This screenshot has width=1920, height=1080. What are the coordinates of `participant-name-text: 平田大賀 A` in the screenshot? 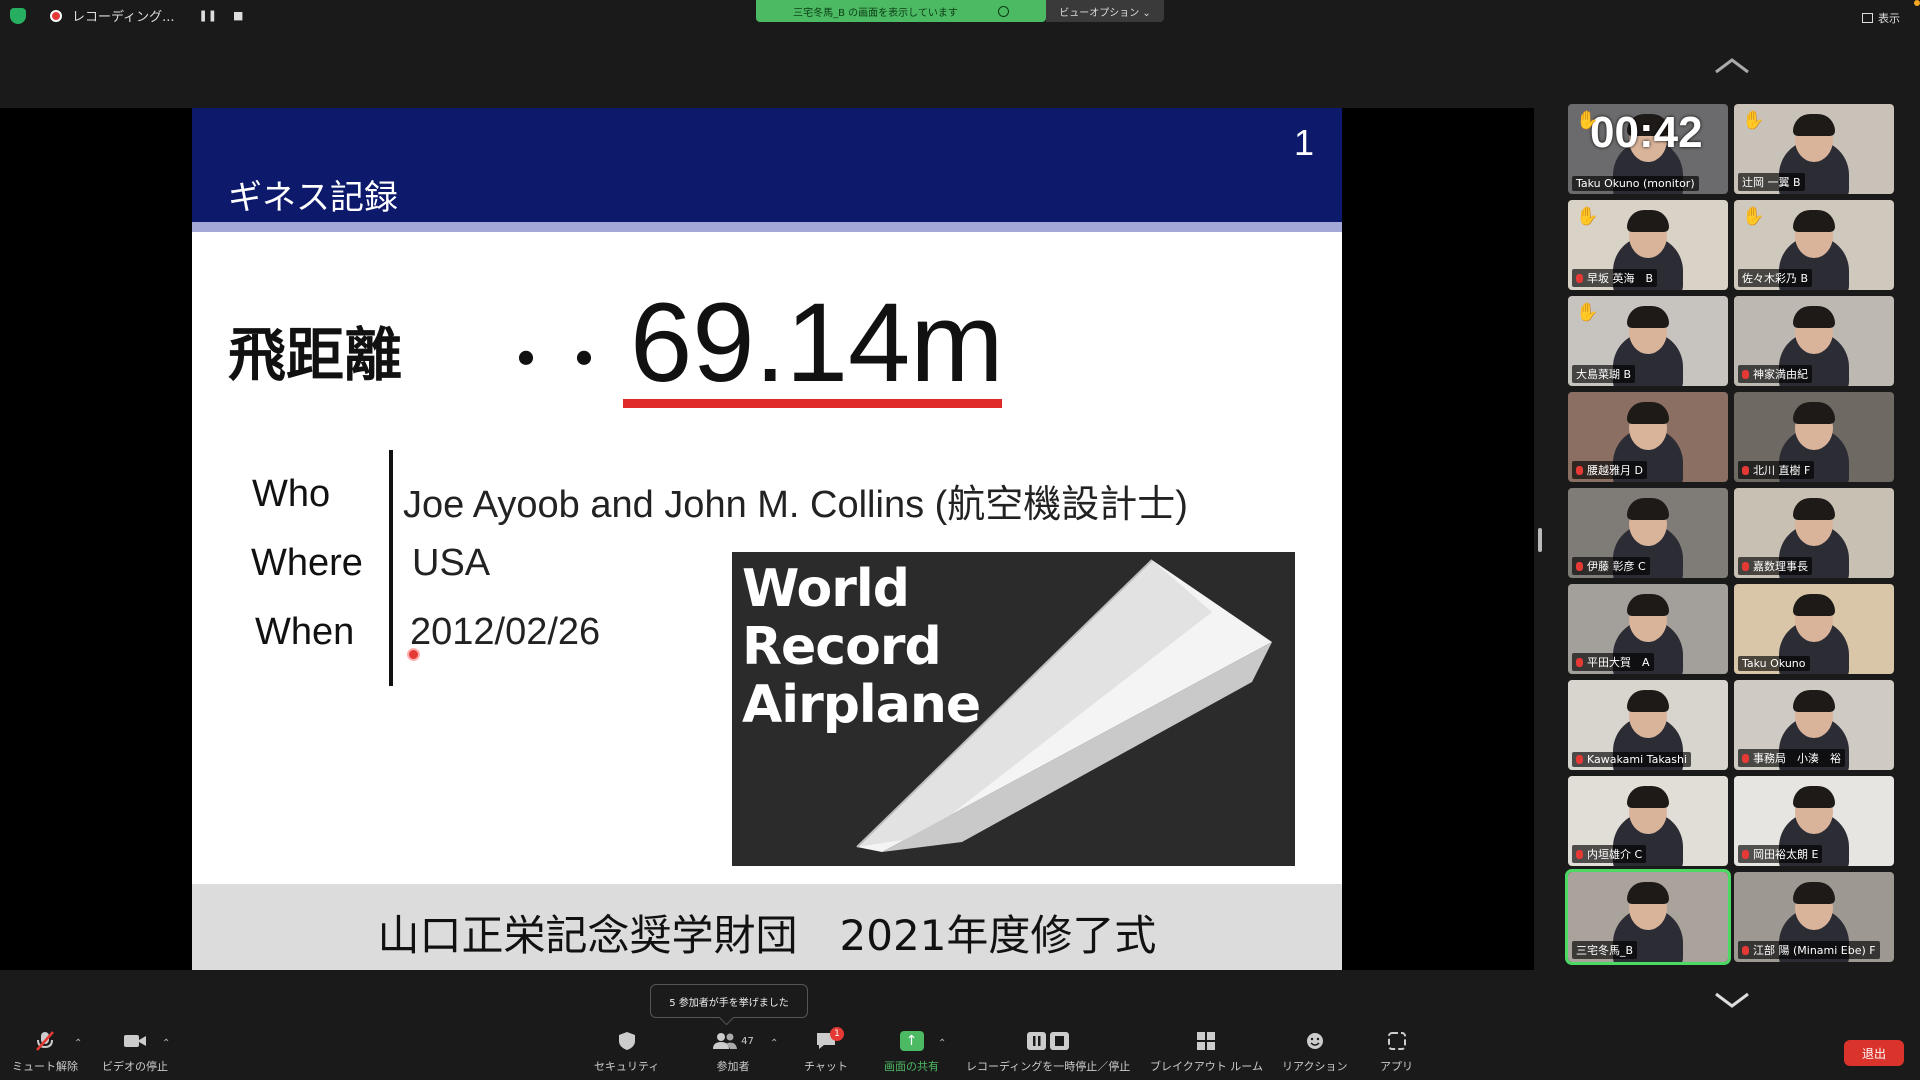 It's located at (1618, 662).